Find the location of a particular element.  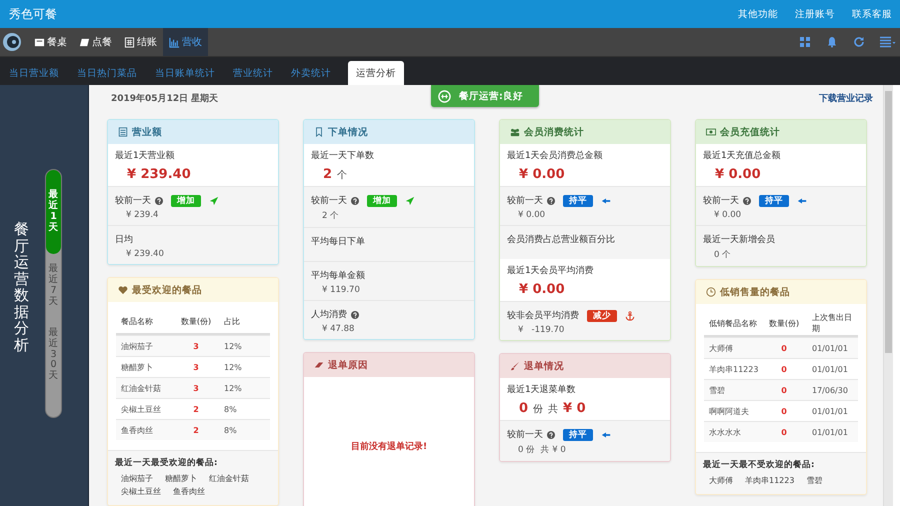

top-link: 联系客服 is located at coordinates (872, 14).